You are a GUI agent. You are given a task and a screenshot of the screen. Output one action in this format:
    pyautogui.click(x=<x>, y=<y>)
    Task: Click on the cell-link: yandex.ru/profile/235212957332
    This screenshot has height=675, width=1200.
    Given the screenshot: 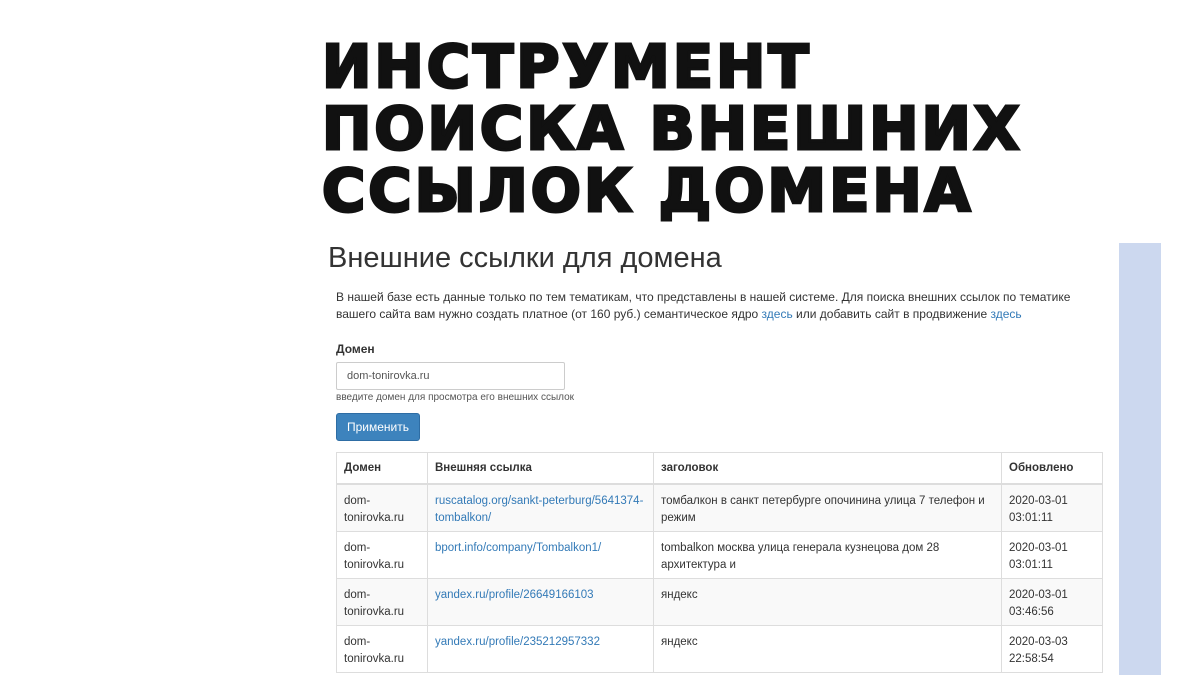 What is the action you would take?
    pyautogui.click(x=540, y=649)
    